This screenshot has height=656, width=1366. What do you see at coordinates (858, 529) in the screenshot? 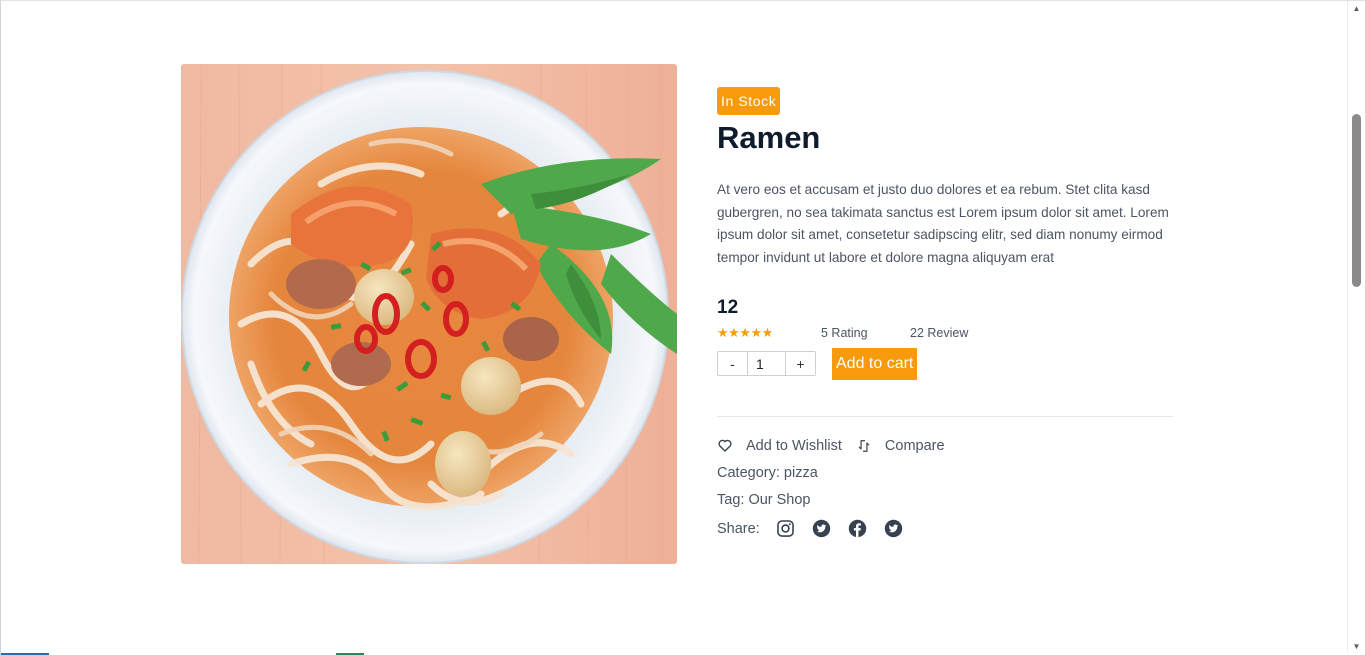
I see `facebook-icon` at bounding box center [858, 529].